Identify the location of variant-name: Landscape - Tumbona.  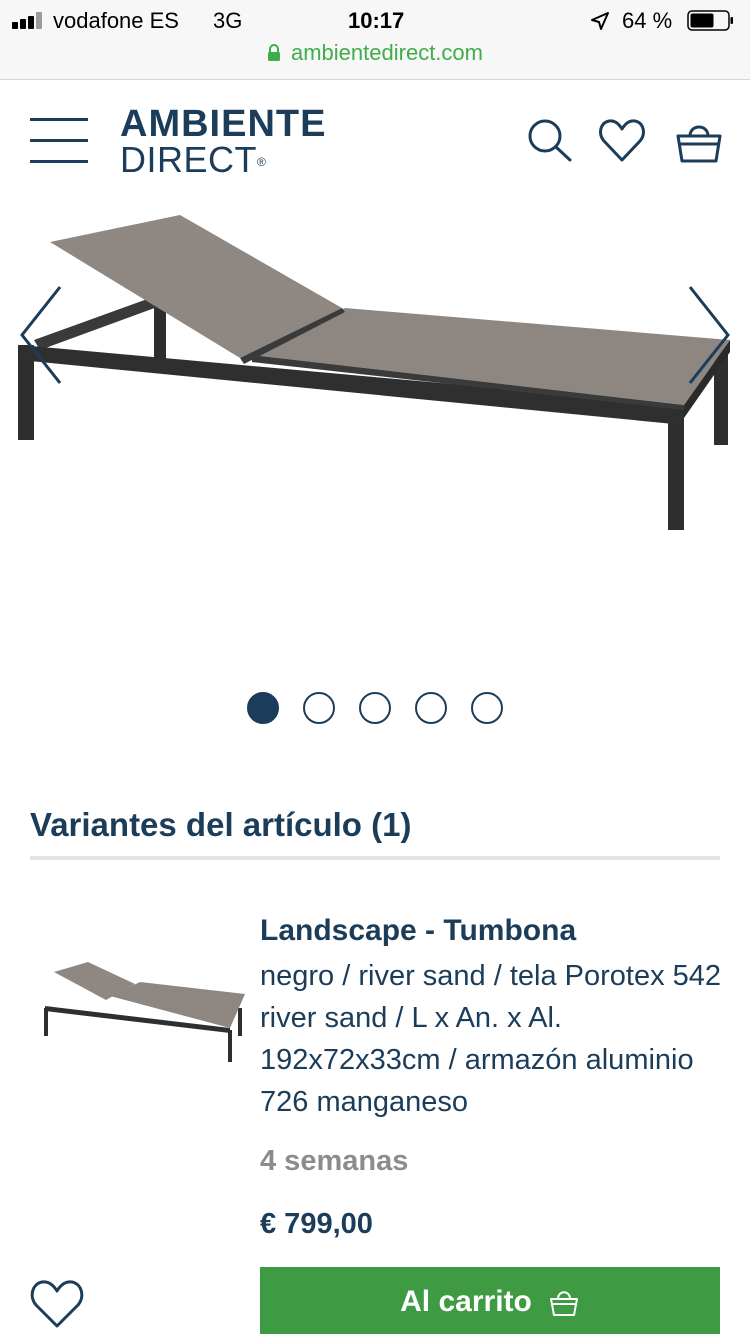
(418, 931).